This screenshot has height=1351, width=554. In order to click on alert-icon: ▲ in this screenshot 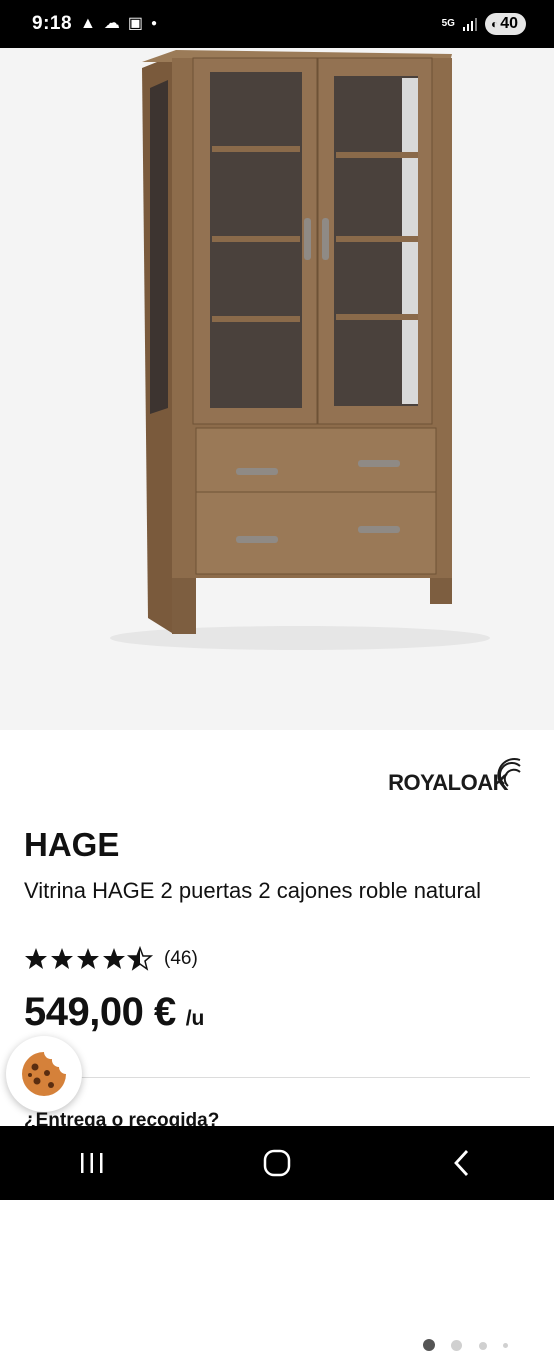, I will do `click(88, 23)`.